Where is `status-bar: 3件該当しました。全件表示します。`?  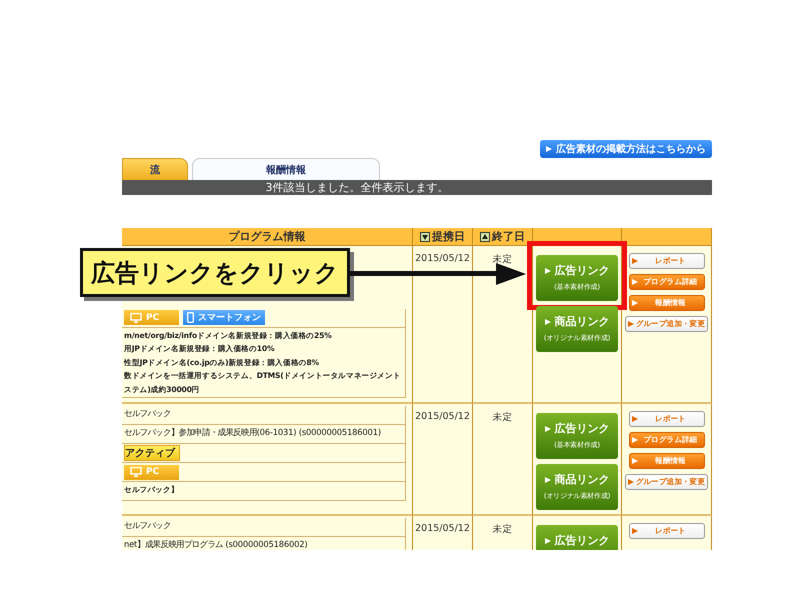
status-bar: 3件該当しました。全件表示します。 is located at coordinates (417, 187).